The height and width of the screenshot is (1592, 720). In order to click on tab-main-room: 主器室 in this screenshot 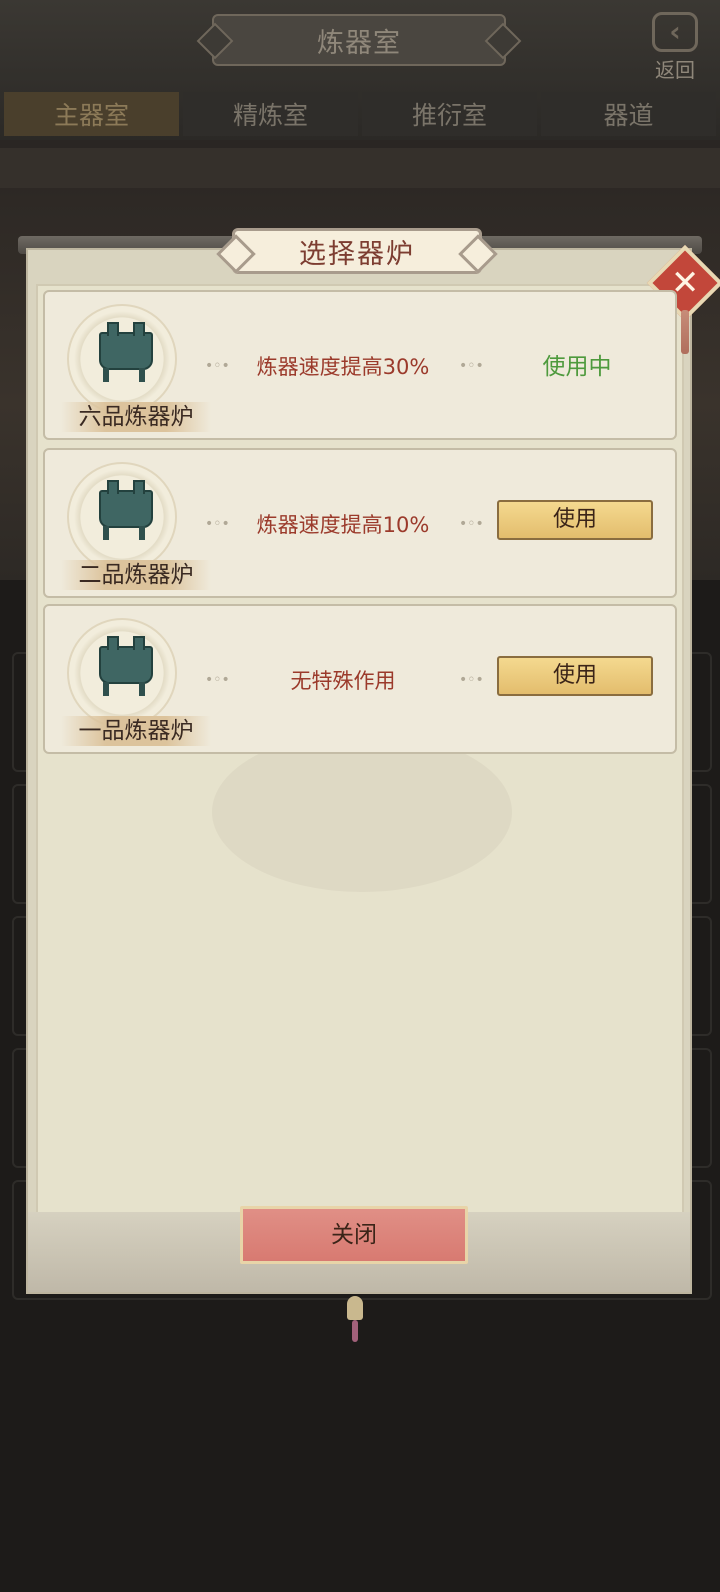, I will do `click(91, 114)`.